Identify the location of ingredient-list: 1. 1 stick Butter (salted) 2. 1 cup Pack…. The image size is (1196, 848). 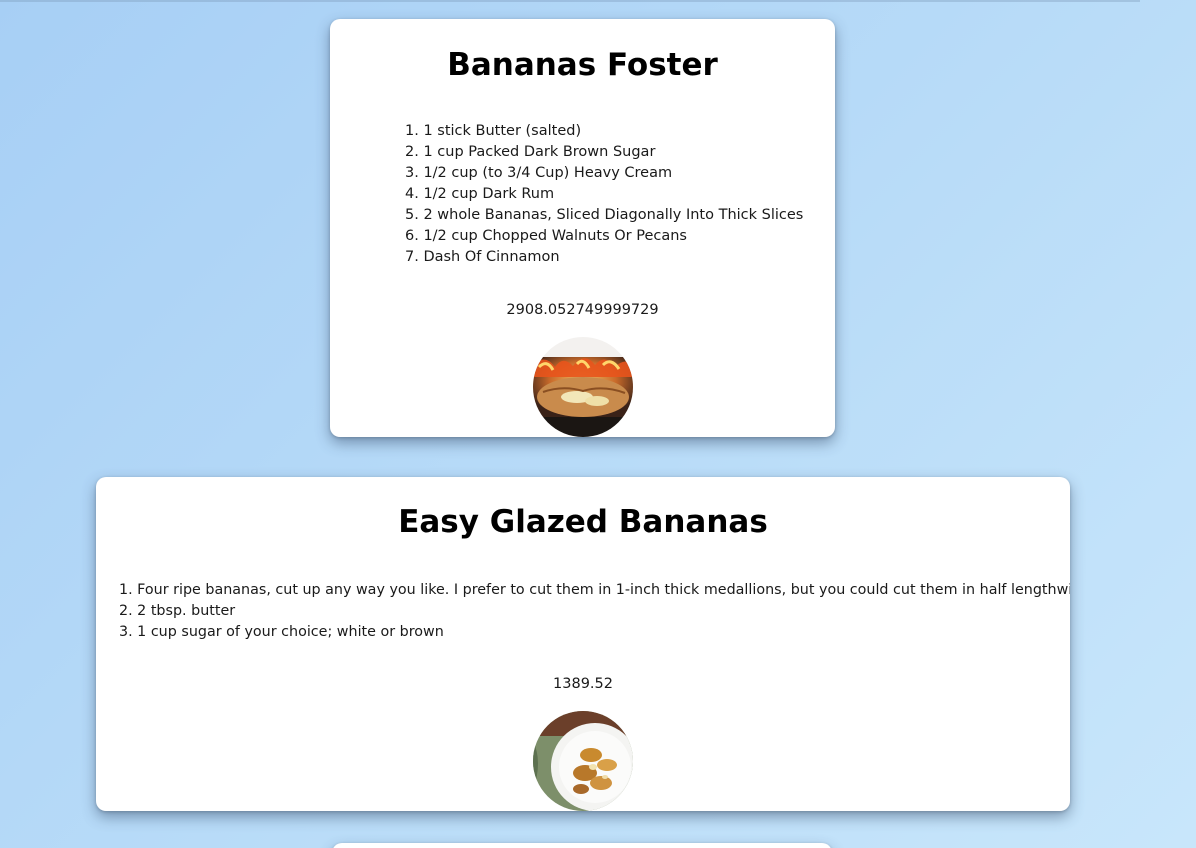
(604, 194).